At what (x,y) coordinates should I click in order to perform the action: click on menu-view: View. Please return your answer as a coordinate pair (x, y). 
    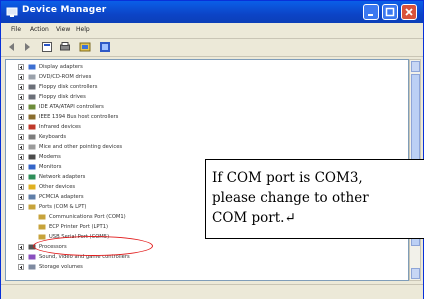
    Looking at the image, I should click on (63, 29).